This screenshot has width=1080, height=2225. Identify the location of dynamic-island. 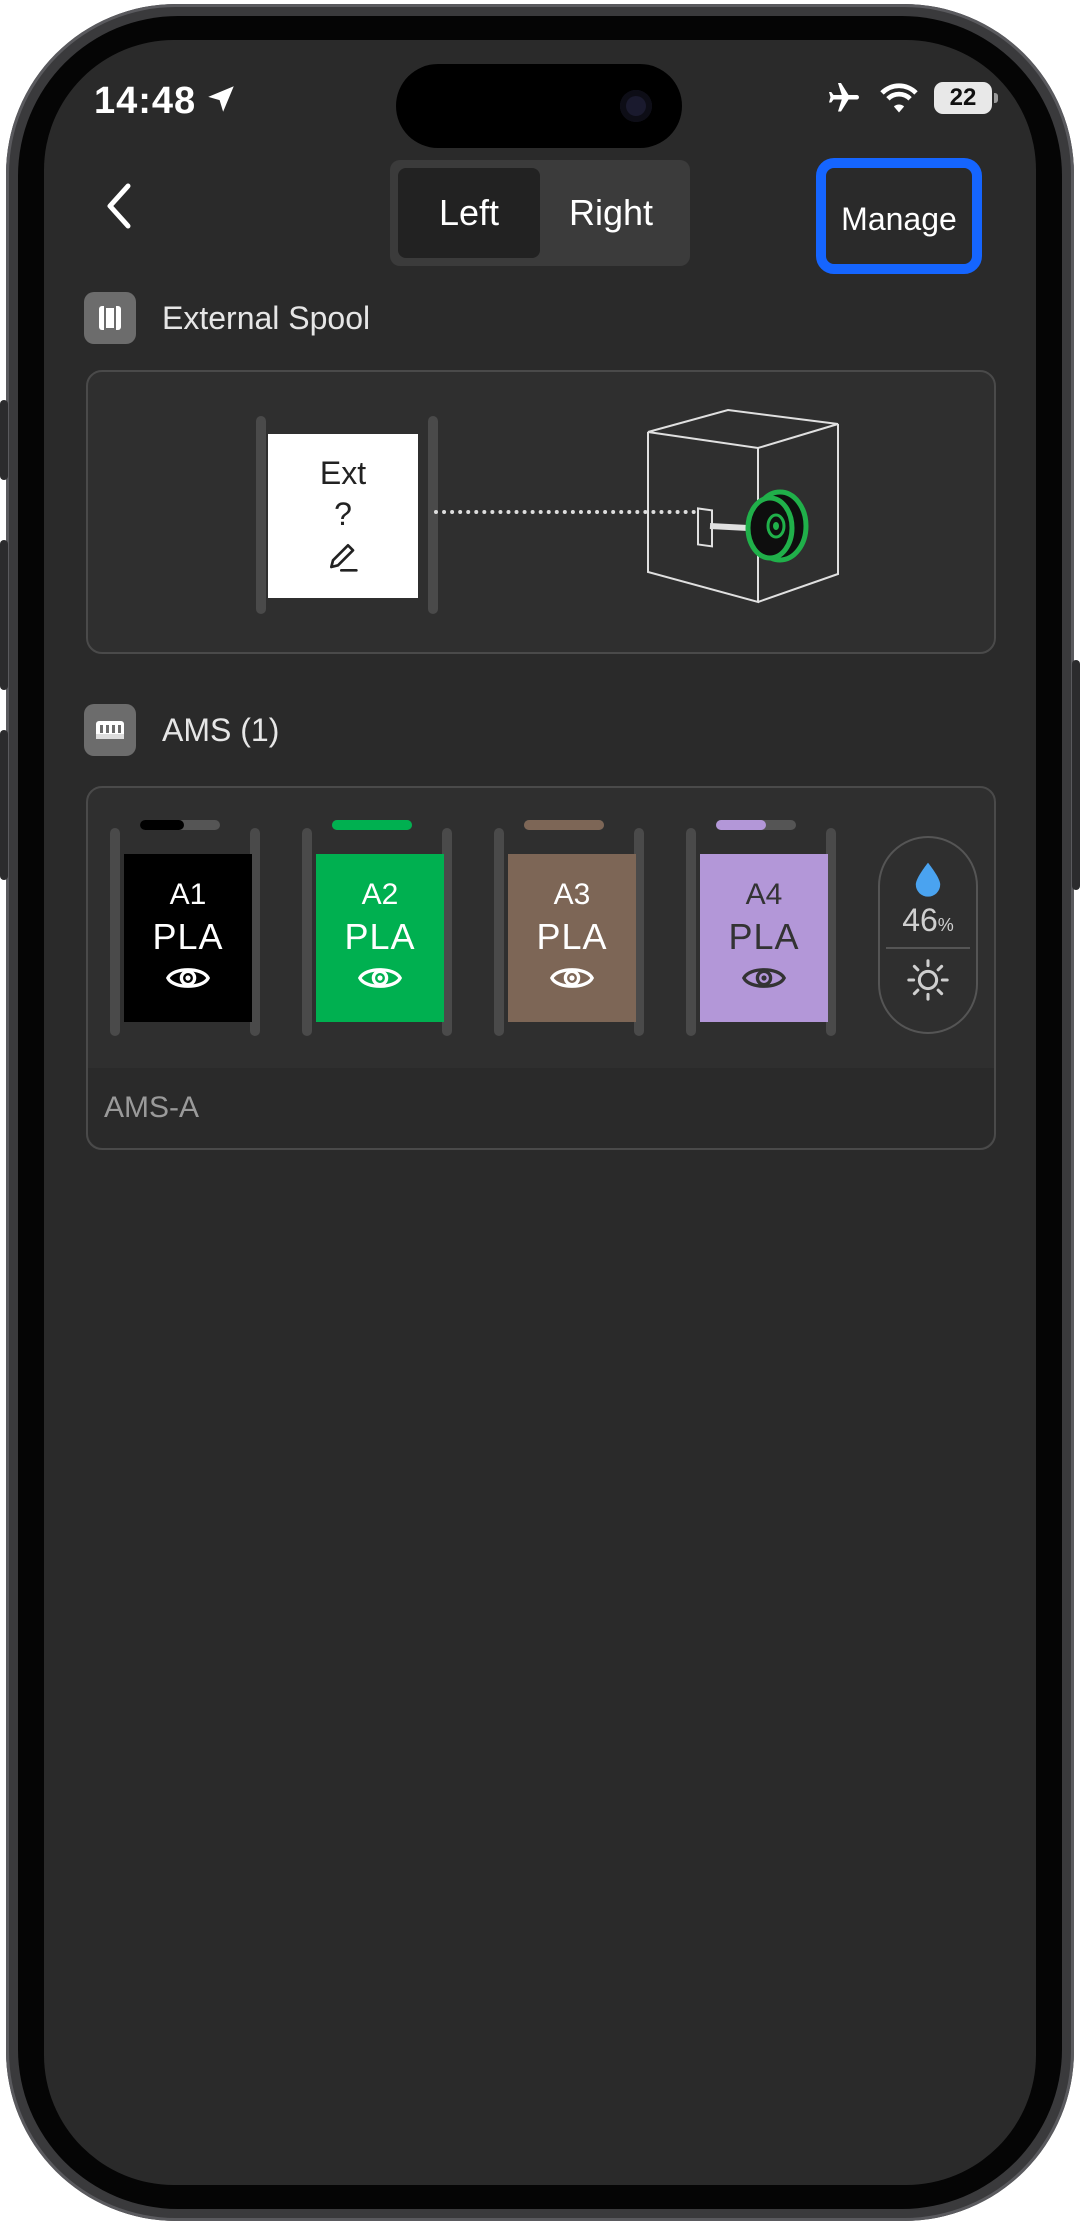
(539, 106).